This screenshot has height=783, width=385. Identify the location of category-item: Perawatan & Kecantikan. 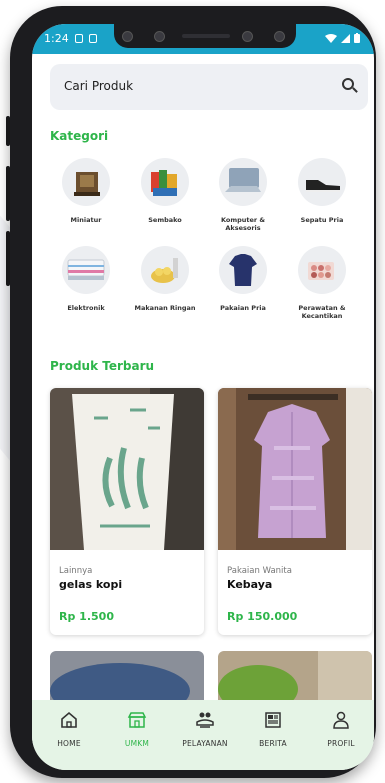
(322, 283).